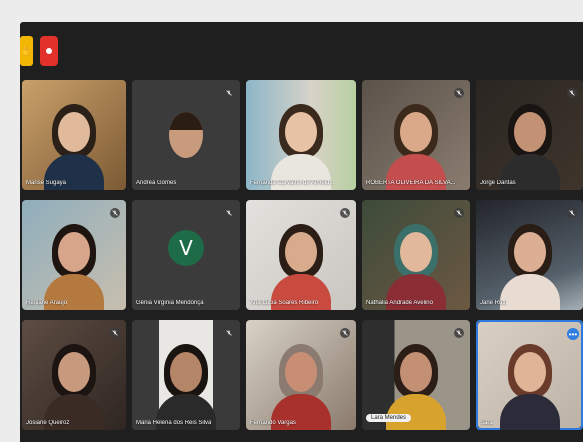  What do you see at coordinates (389, 418) in the screenshot?
I see `participant-name: Lara Mendes` at bounding box center [389, 418].